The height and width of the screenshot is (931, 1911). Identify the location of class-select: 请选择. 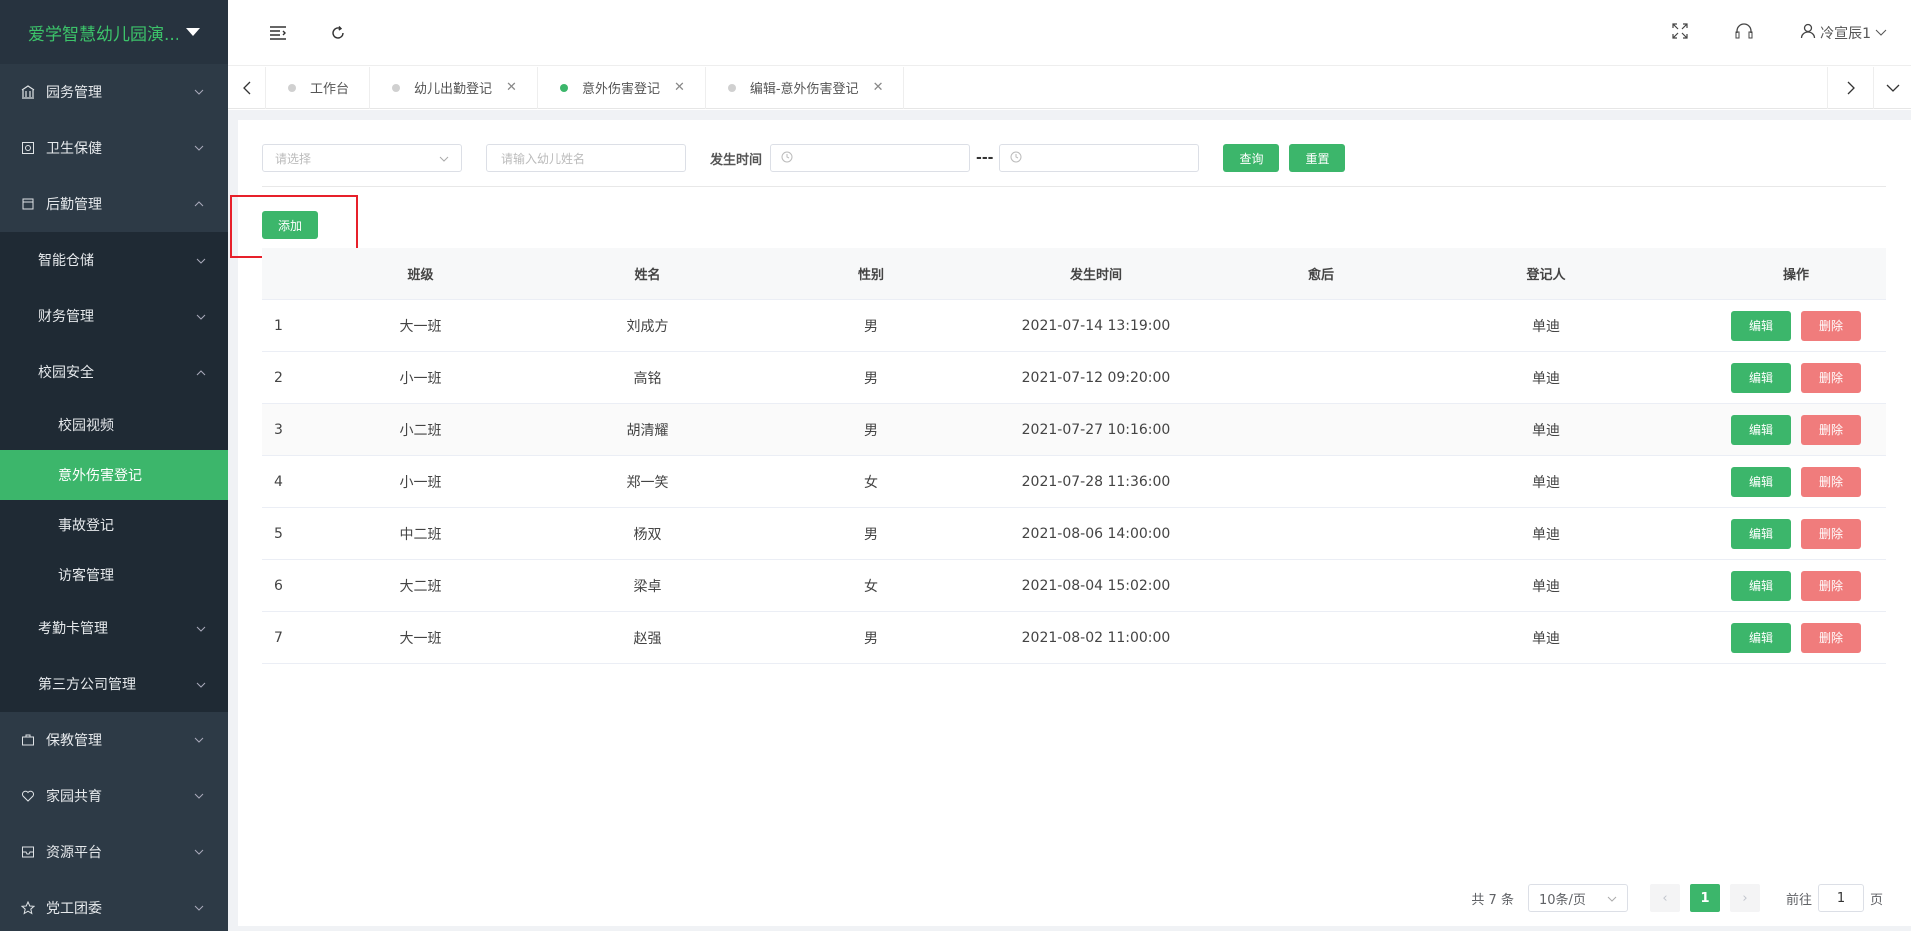
(362, 158).